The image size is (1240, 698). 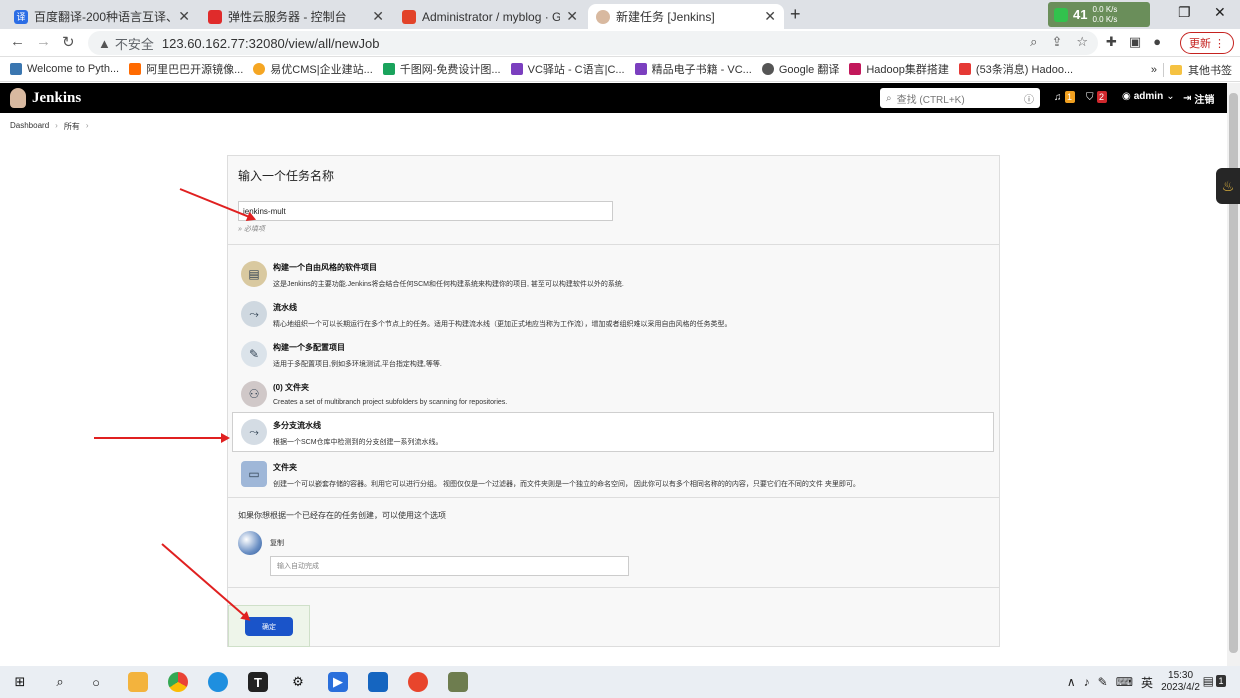 What do you see at coordinates (18, 98) in the screenshot?
I see `jenkins-butler-icon` at bounding box center [18, 98].